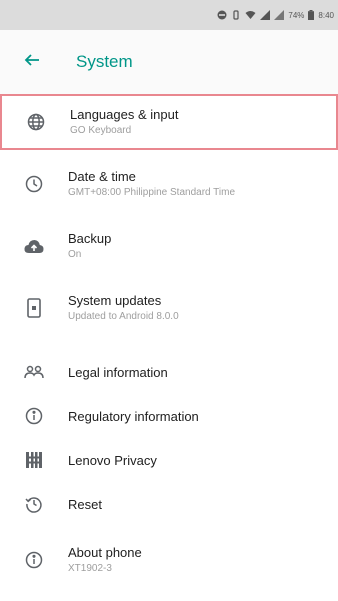 The width and height of the screenshot is (338, 601). I want to click on item-subtitle: GMT+08:00 Philippine Standard Time, so click(152, 192).